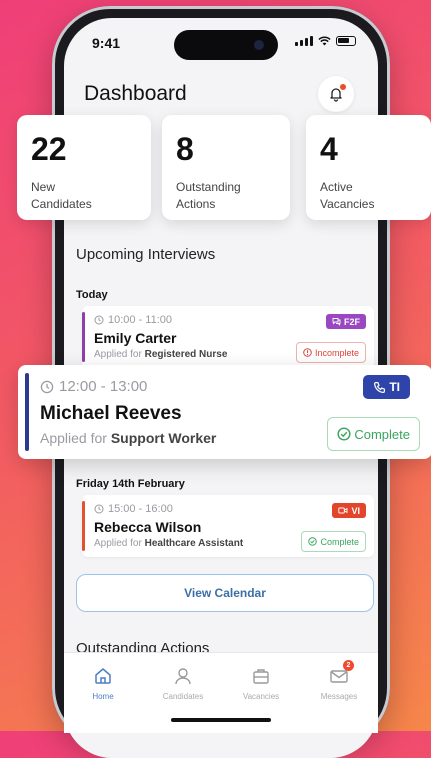 This screenshot has width=431, height=758. What do you see at coordinates (183, 676) in the screenshot?
I see `user-icon` at bounding box center [183, 676].